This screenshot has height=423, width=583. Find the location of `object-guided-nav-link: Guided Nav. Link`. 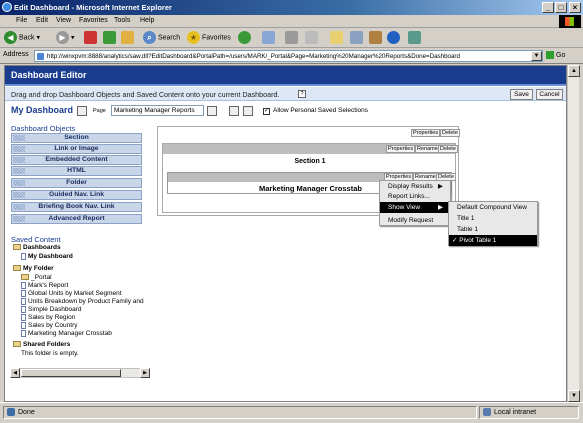

object-guided-nav-link: Guided Nav. Link is located at coordinates (76, 195).